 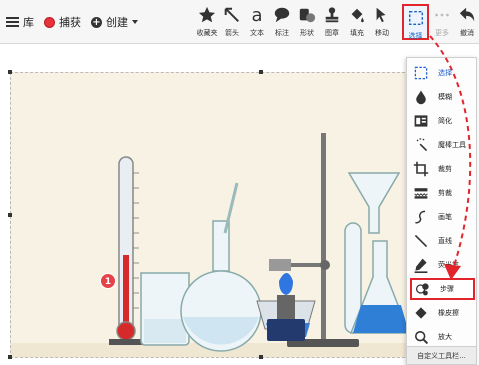 I want to click on tool-fill: 填充, so click(x=357, y=22).